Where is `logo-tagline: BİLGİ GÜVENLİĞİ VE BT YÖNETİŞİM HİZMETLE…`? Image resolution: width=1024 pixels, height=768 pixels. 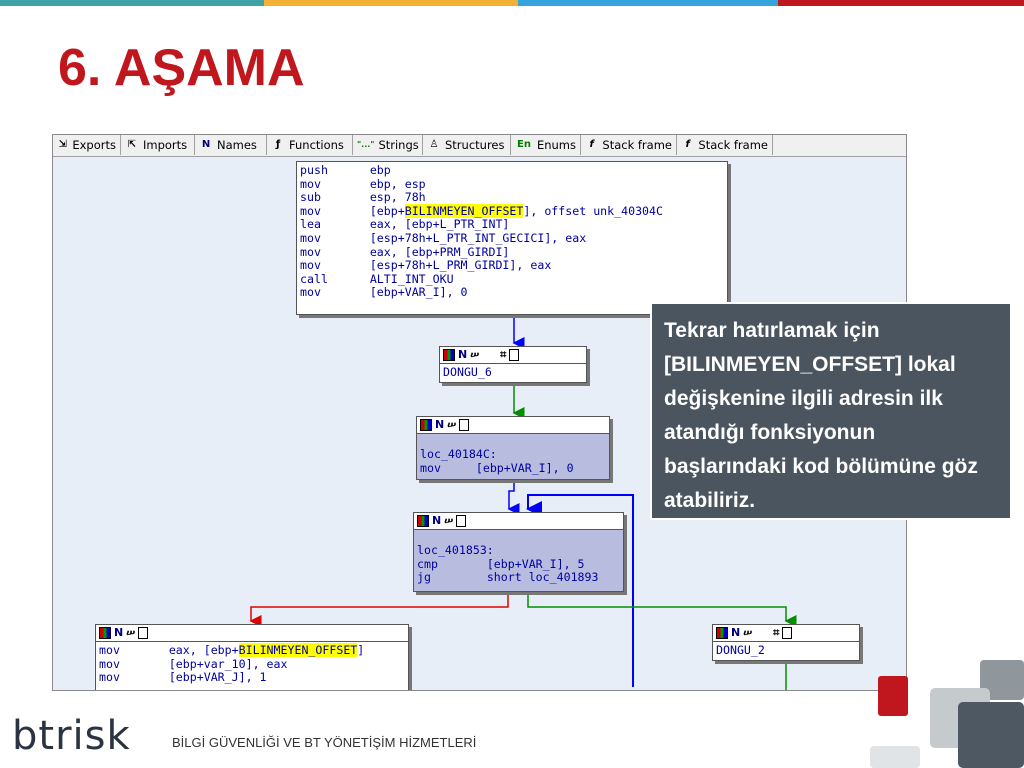 logo-tagline: BİLGİ GÜVENLİĞİ VE BT YÖNETİŞİM HİZMETLE… is located at coordinates (324, 742).